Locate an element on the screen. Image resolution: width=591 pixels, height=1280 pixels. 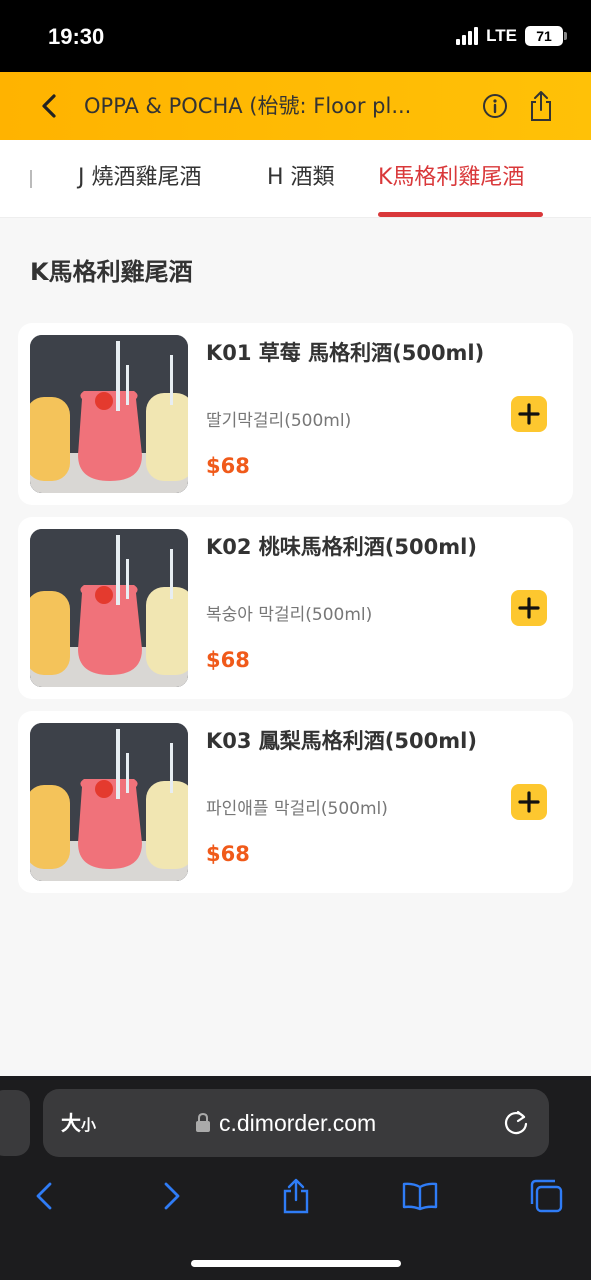
product-card: K03 鳳梨馬格利酒(500ml) 파인애플 막걸리(500ml) $68 is located at coordinates (295, 802).